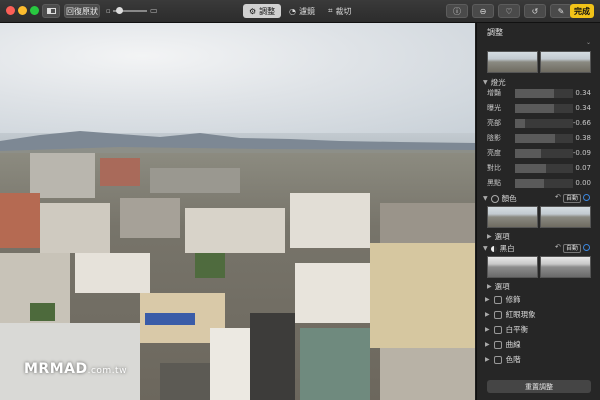 The image size is (600, 400). I want to click on curves-icon, so click(497, 344).